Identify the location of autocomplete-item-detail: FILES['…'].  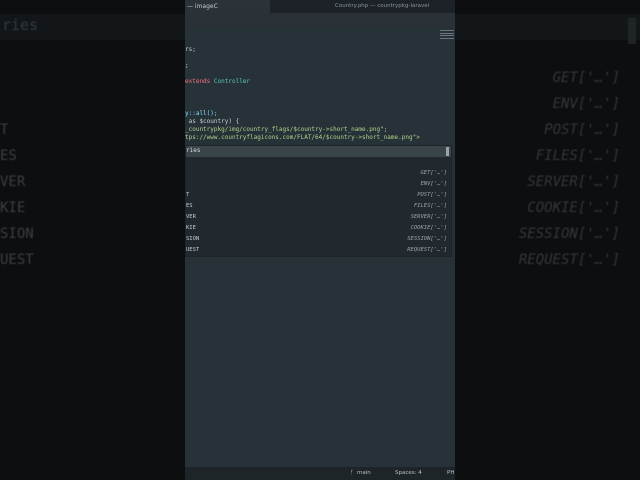
(430, 206).